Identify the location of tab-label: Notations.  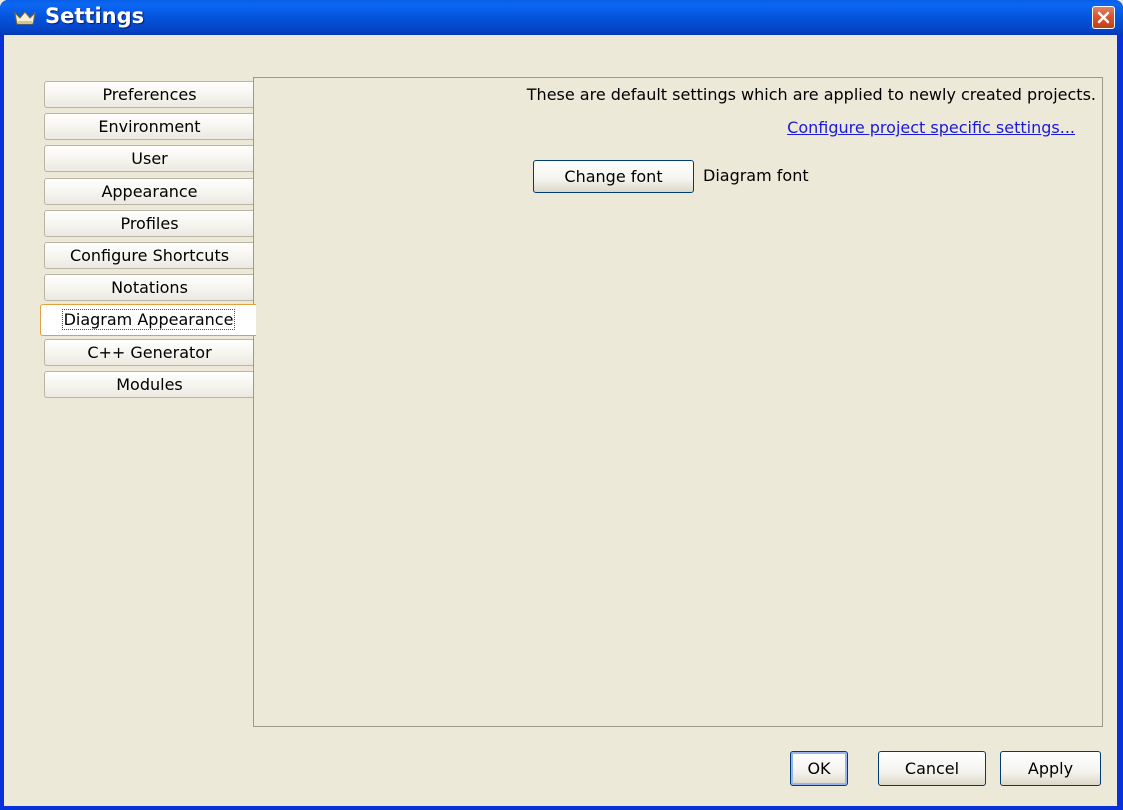
(149, 287).